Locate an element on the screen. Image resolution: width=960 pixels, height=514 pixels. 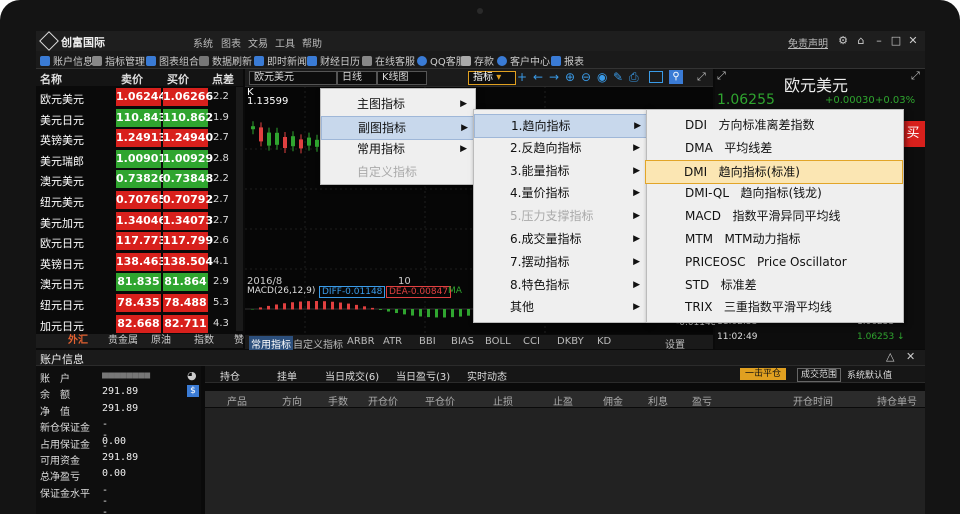
dollar-icon: $ is located at coordinates (193, 391).